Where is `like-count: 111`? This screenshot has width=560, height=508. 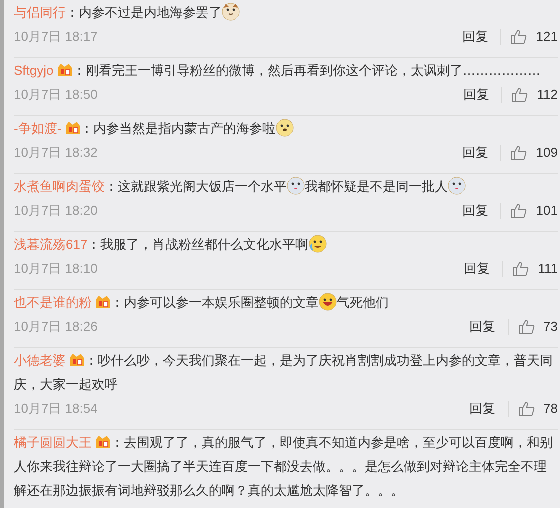
like-count: 111 is located at coordinates (548, 269).